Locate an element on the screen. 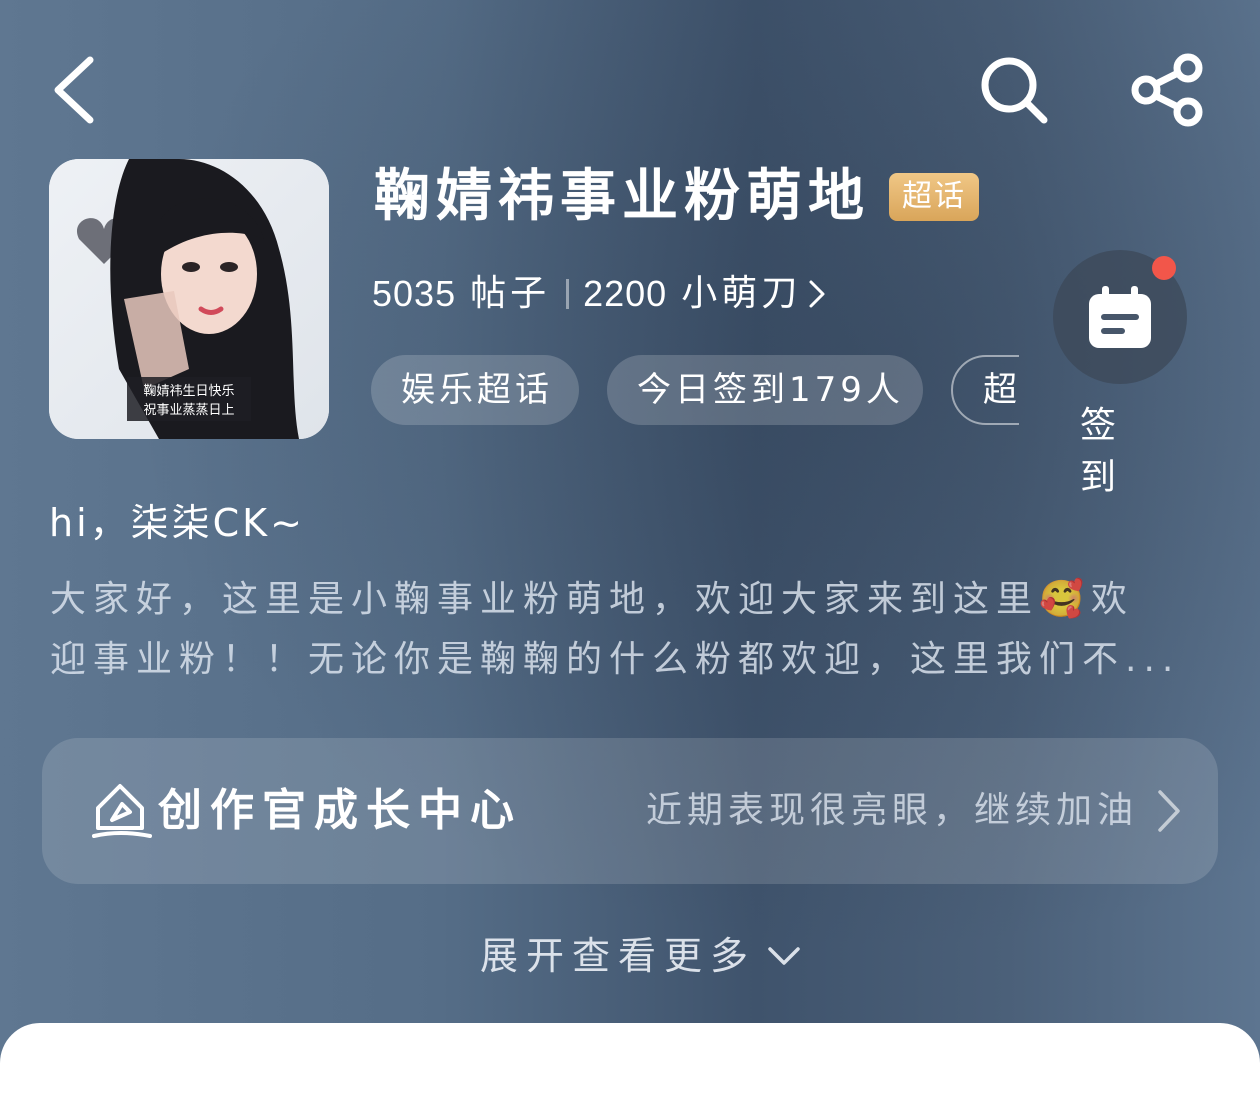 The width and height of the screenshot is (1260, 1103). share-icon is located at coordinates (1167, 90).